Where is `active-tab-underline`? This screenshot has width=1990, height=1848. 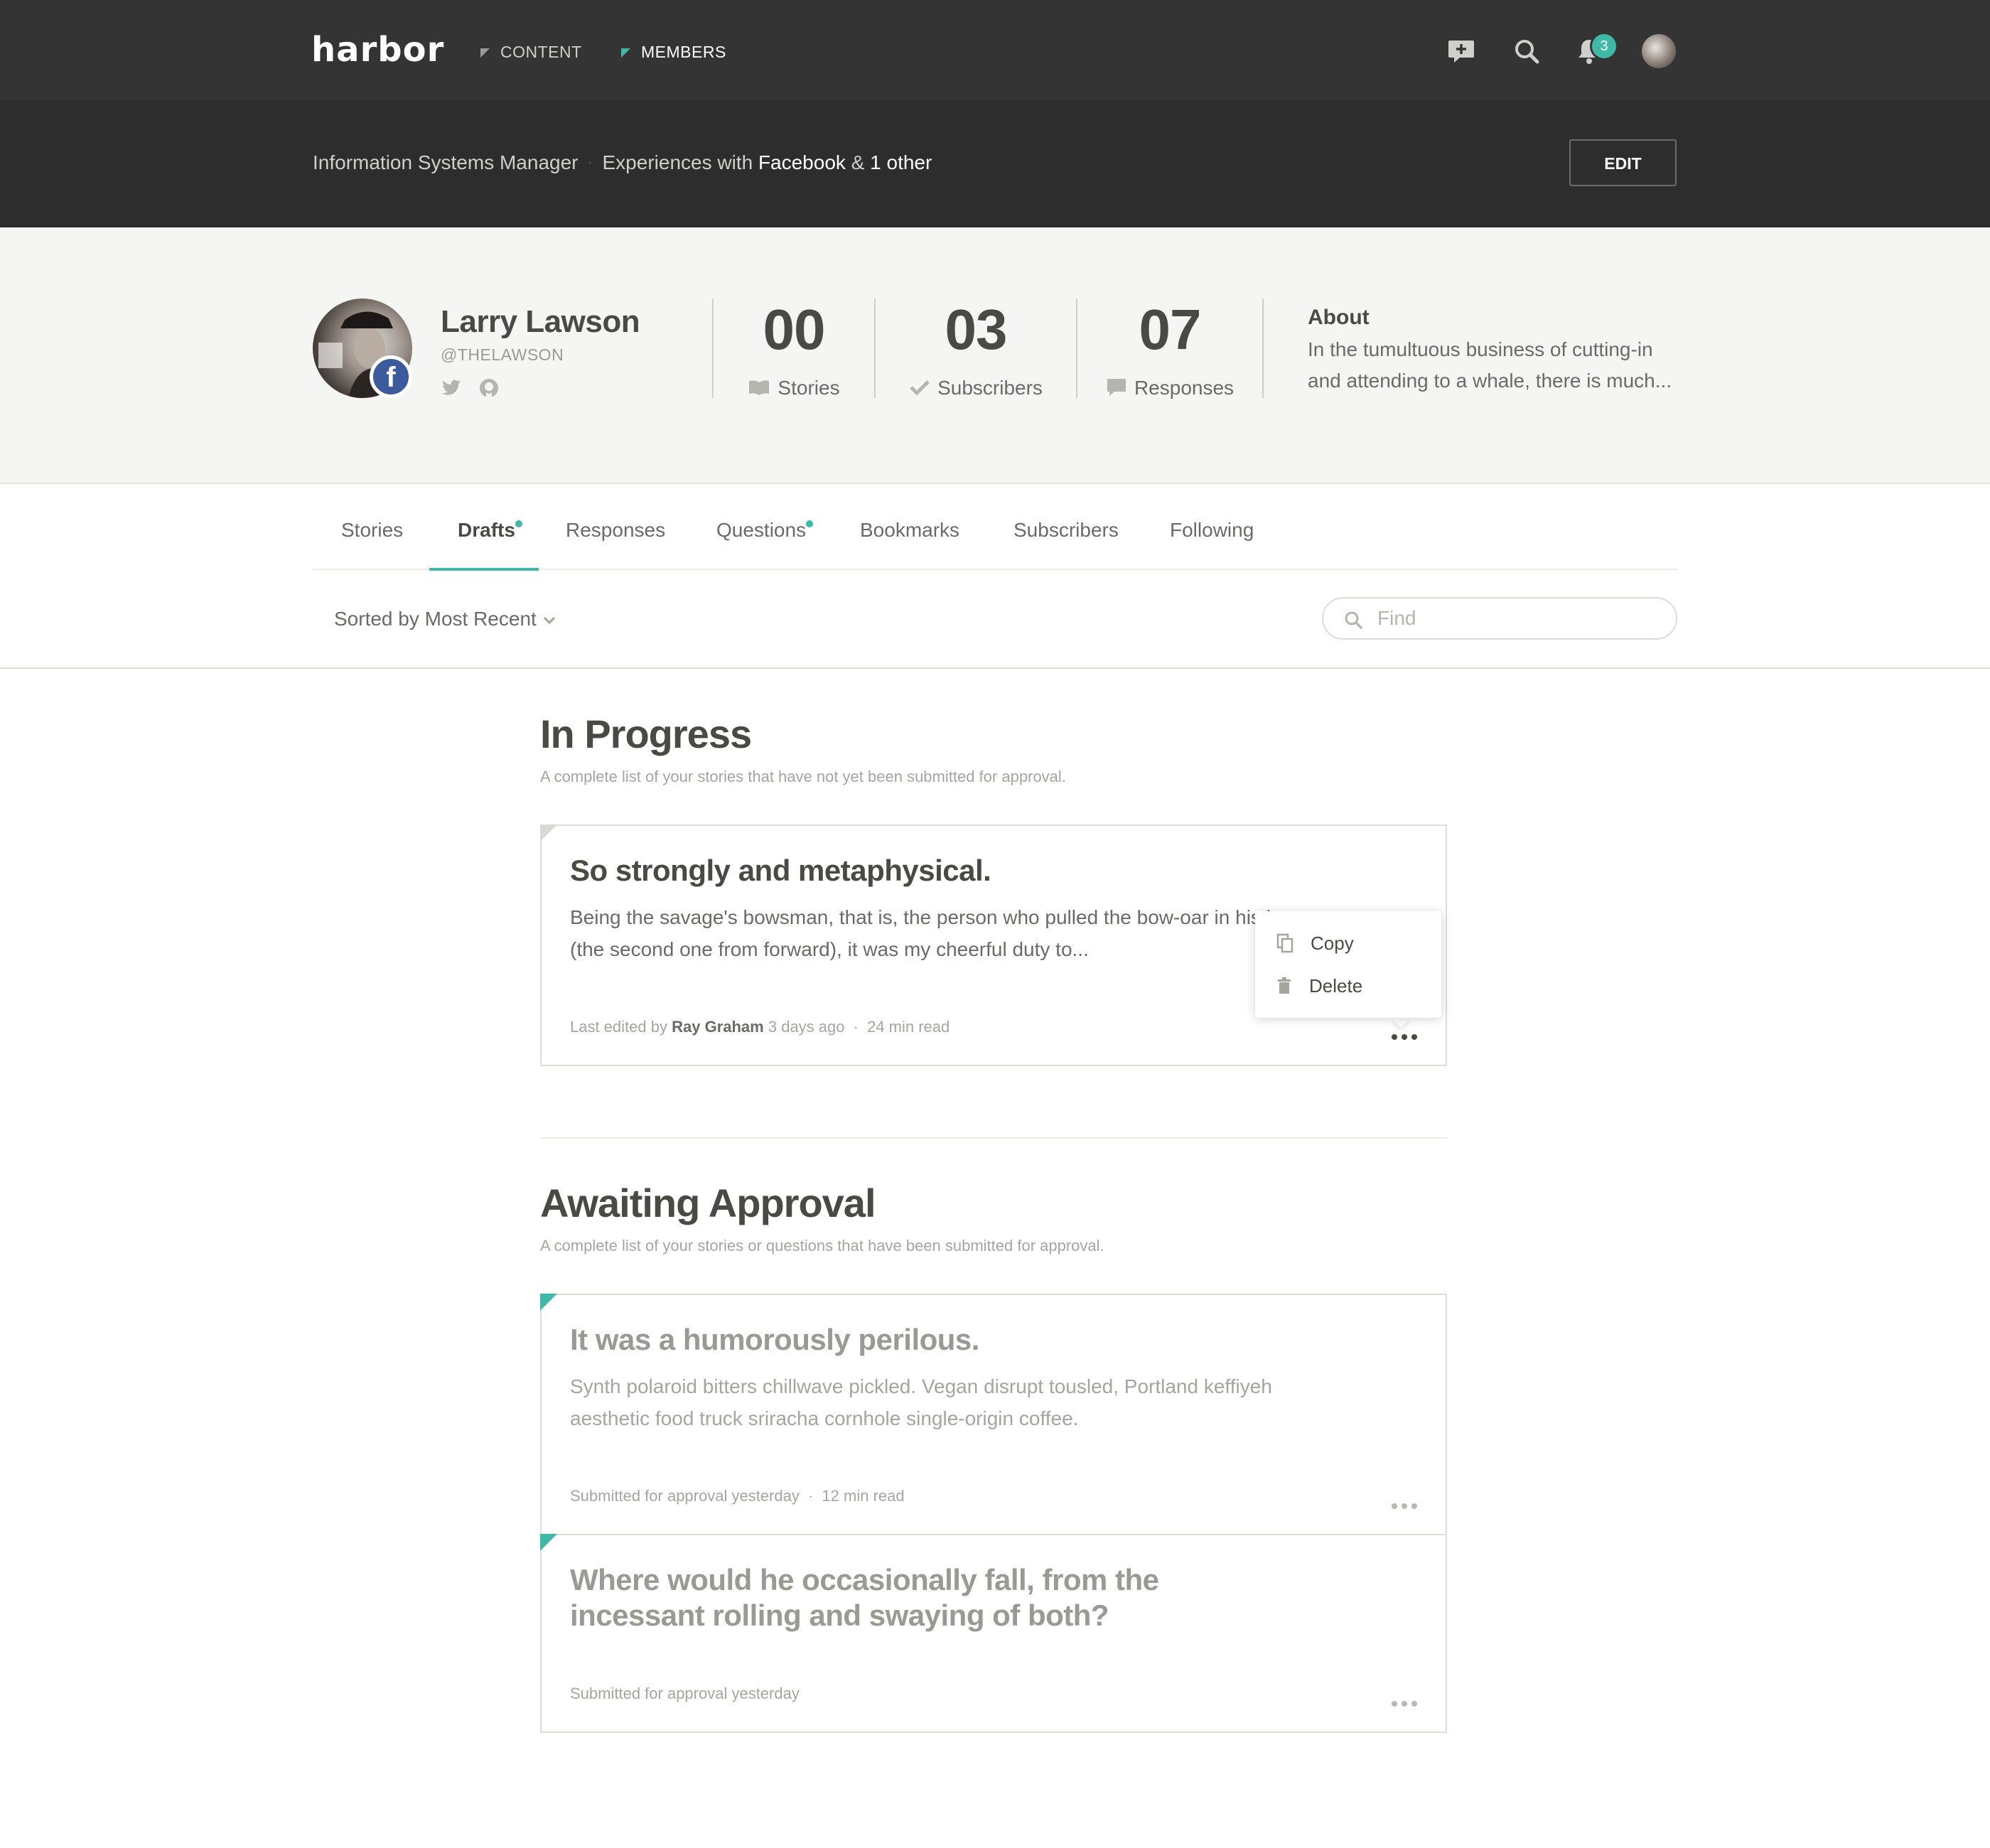 active-tab-underline is located at coordinates (484, 570).